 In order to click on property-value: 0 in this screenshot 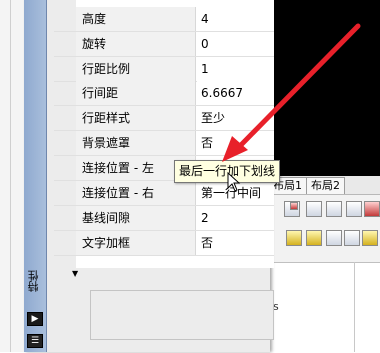, I will do `click(235, 44)`.